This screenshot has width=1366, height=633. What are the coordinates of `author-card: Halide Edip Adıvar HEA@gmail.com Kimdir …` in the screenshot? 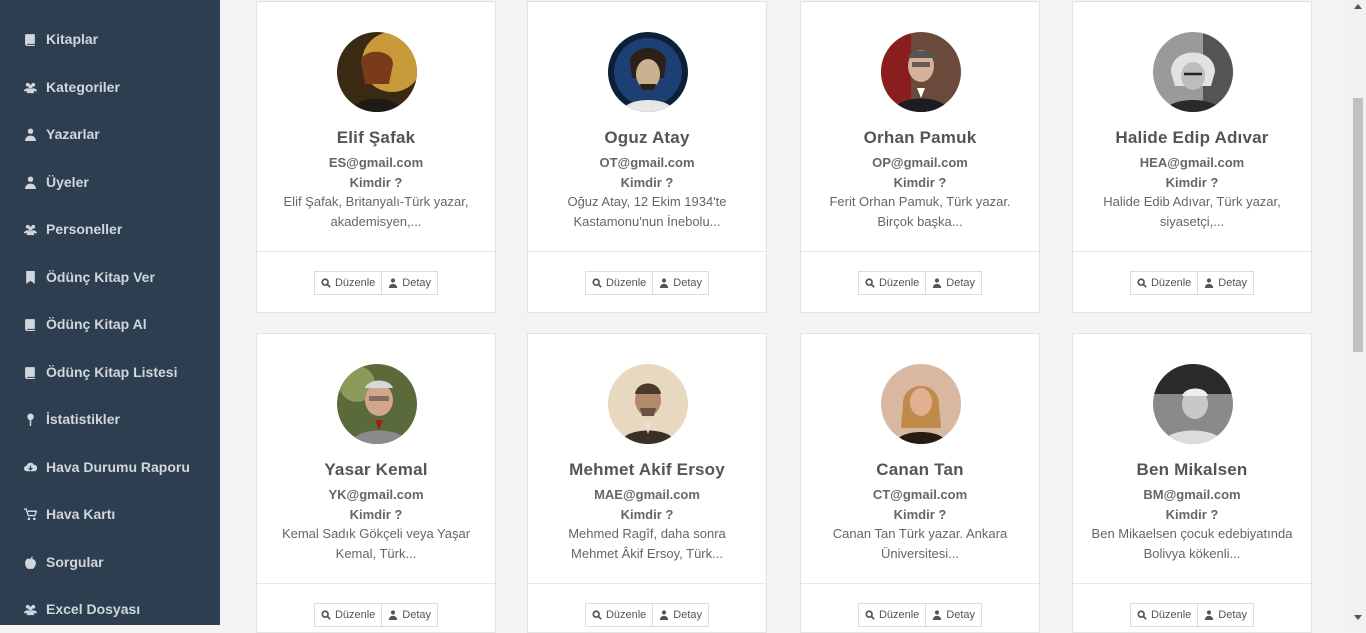 It's located at (1192, 157).